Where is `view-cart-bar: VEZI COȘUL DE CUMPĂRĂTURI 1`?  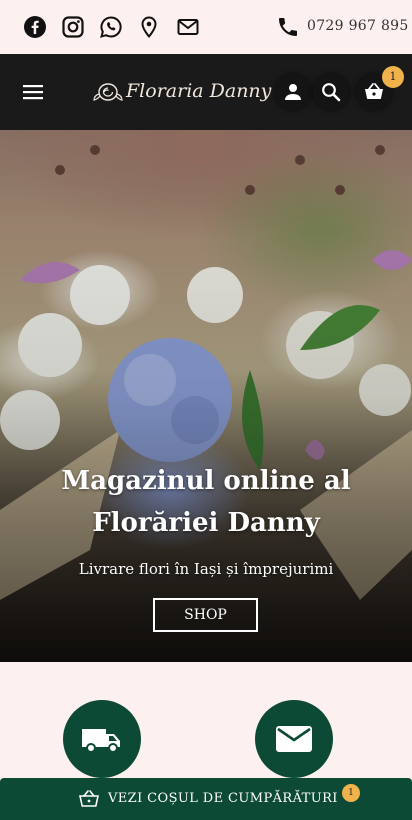
view-cart-bar: VEZI COȘUL DE CUMPĂRĂTURI 1 is located at coordinates (206, 799).